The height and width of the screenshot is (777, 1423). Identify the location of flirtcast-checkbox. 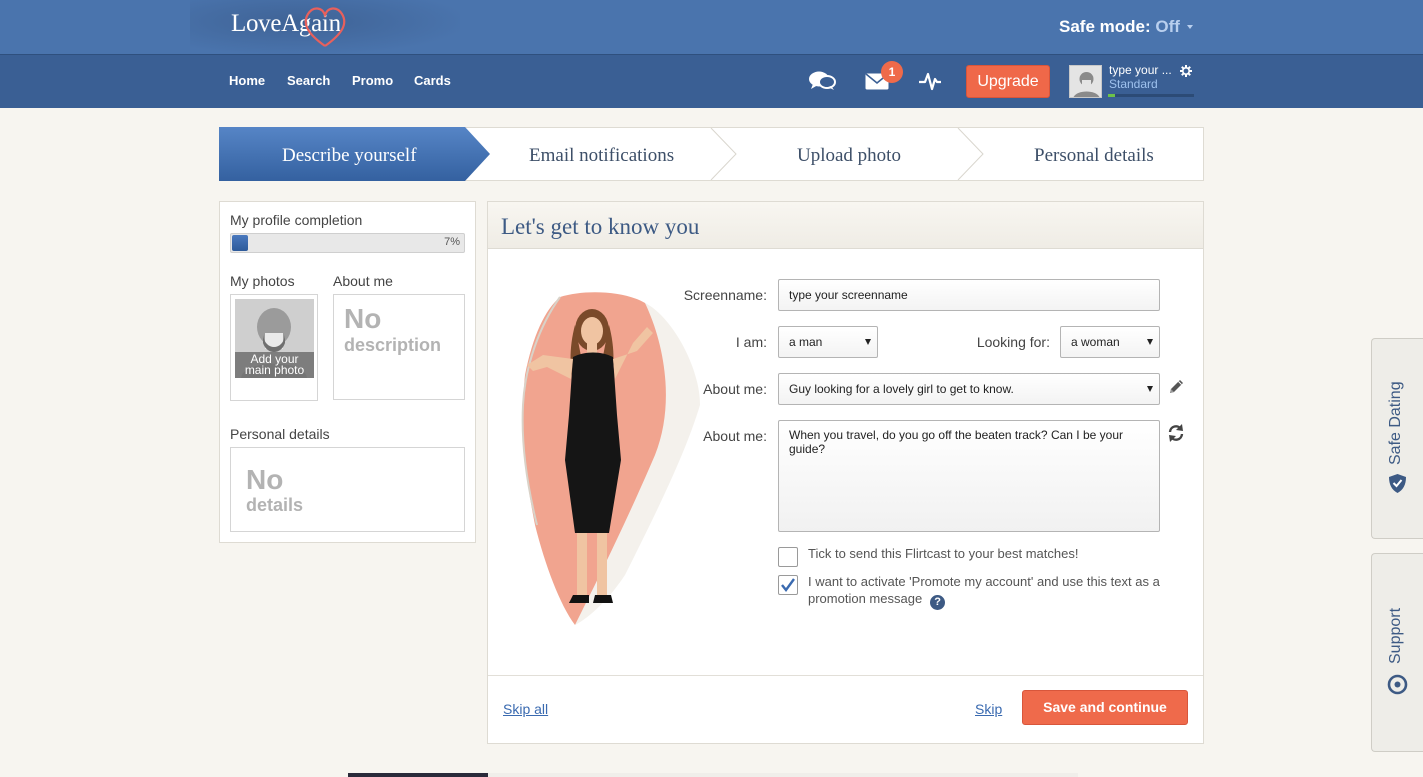
(788, 557).